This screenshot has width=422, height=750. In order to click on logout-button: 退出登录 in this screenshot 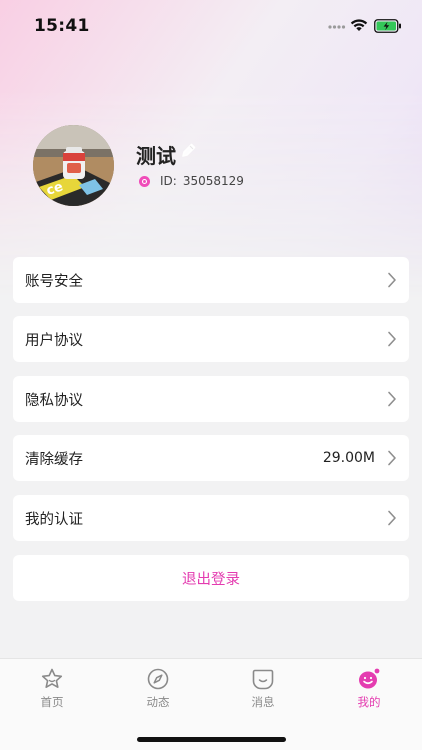, I will do `click(211, 578)`.